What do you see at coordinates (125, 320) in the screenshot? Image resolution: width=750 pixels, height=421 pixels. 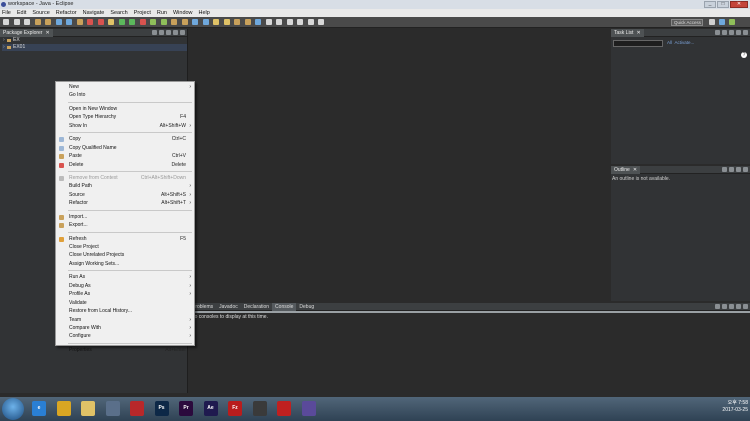 I see `context-menu-item-team: Team ›` at bounding box center [125, 320].